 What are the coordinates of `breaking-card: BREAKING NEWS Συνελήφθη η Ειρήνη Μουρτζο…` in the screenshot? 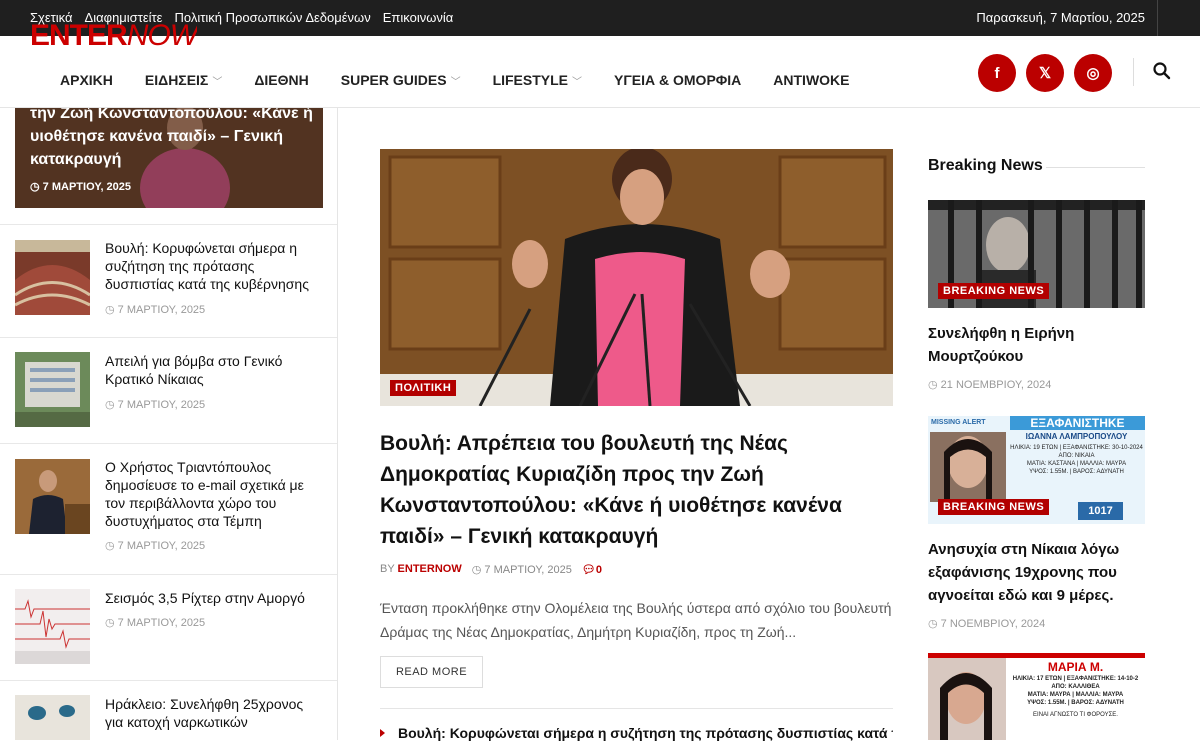 It's located at (1036, 295).